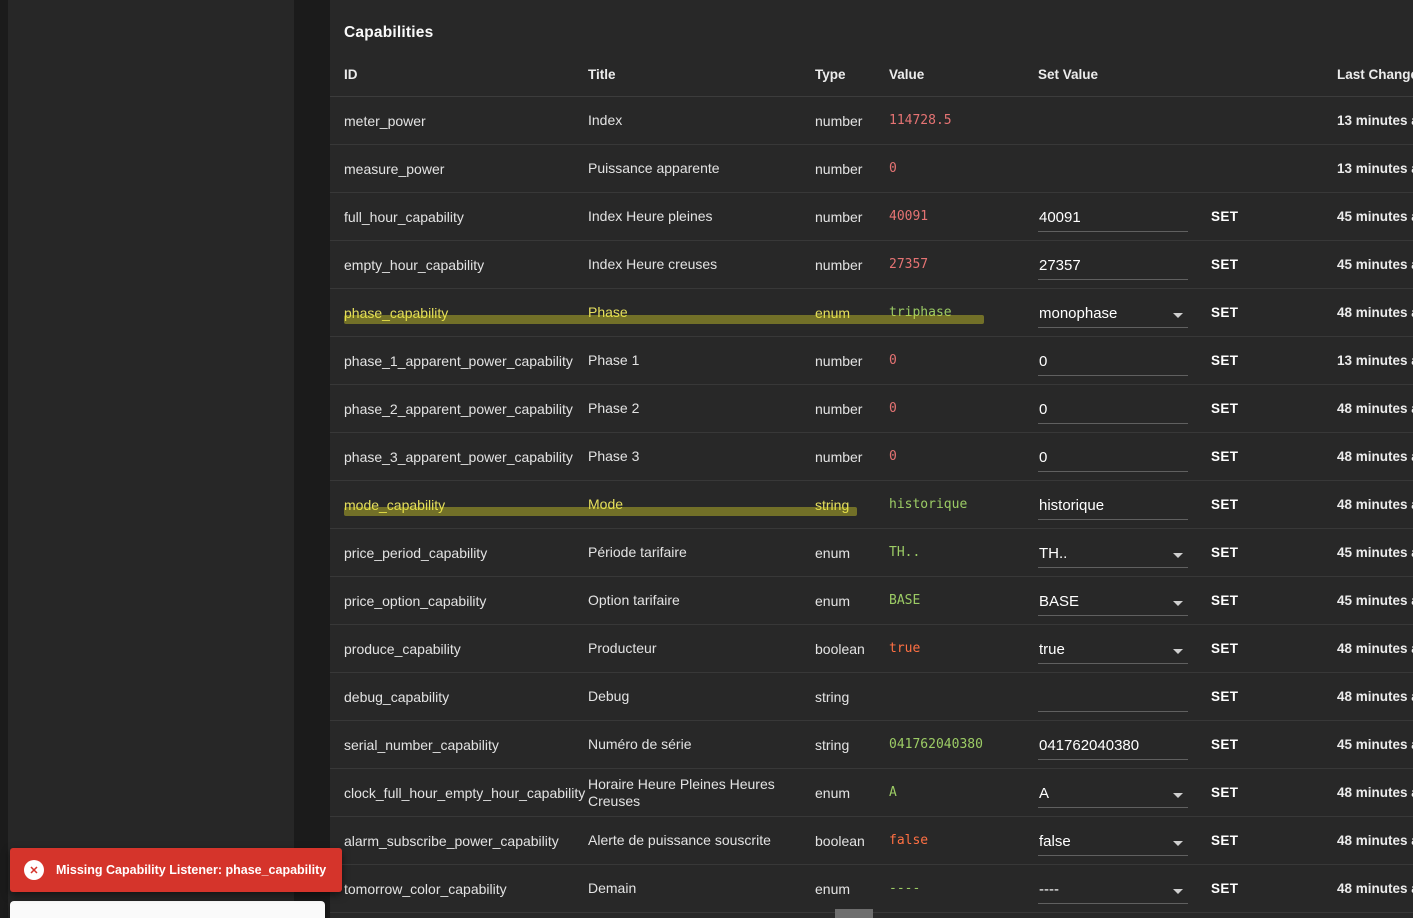  Describe the element at coordinates (602, 74) in the screenshot. I see `column-header-title: Title` at that location.